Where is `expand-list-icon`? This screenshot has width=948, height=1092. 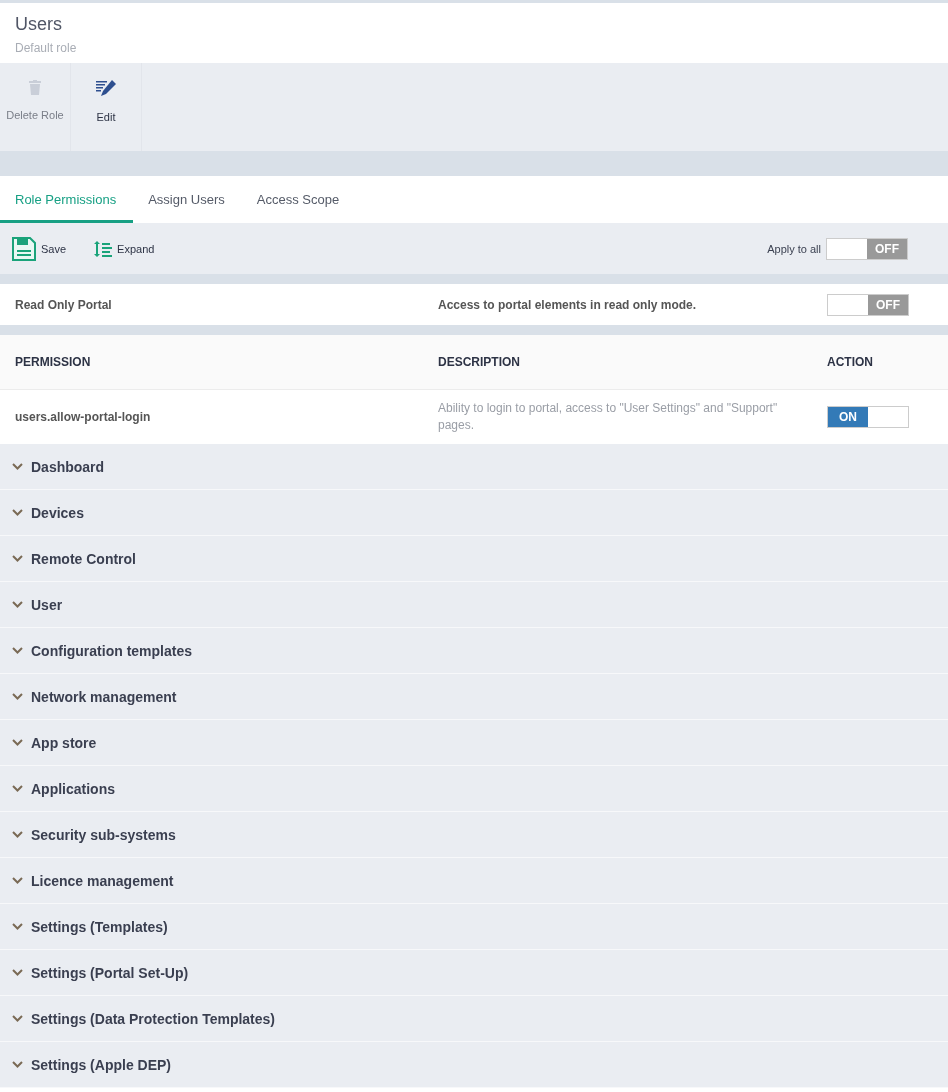 expand-list-icon is located at coordinates (103, 248).